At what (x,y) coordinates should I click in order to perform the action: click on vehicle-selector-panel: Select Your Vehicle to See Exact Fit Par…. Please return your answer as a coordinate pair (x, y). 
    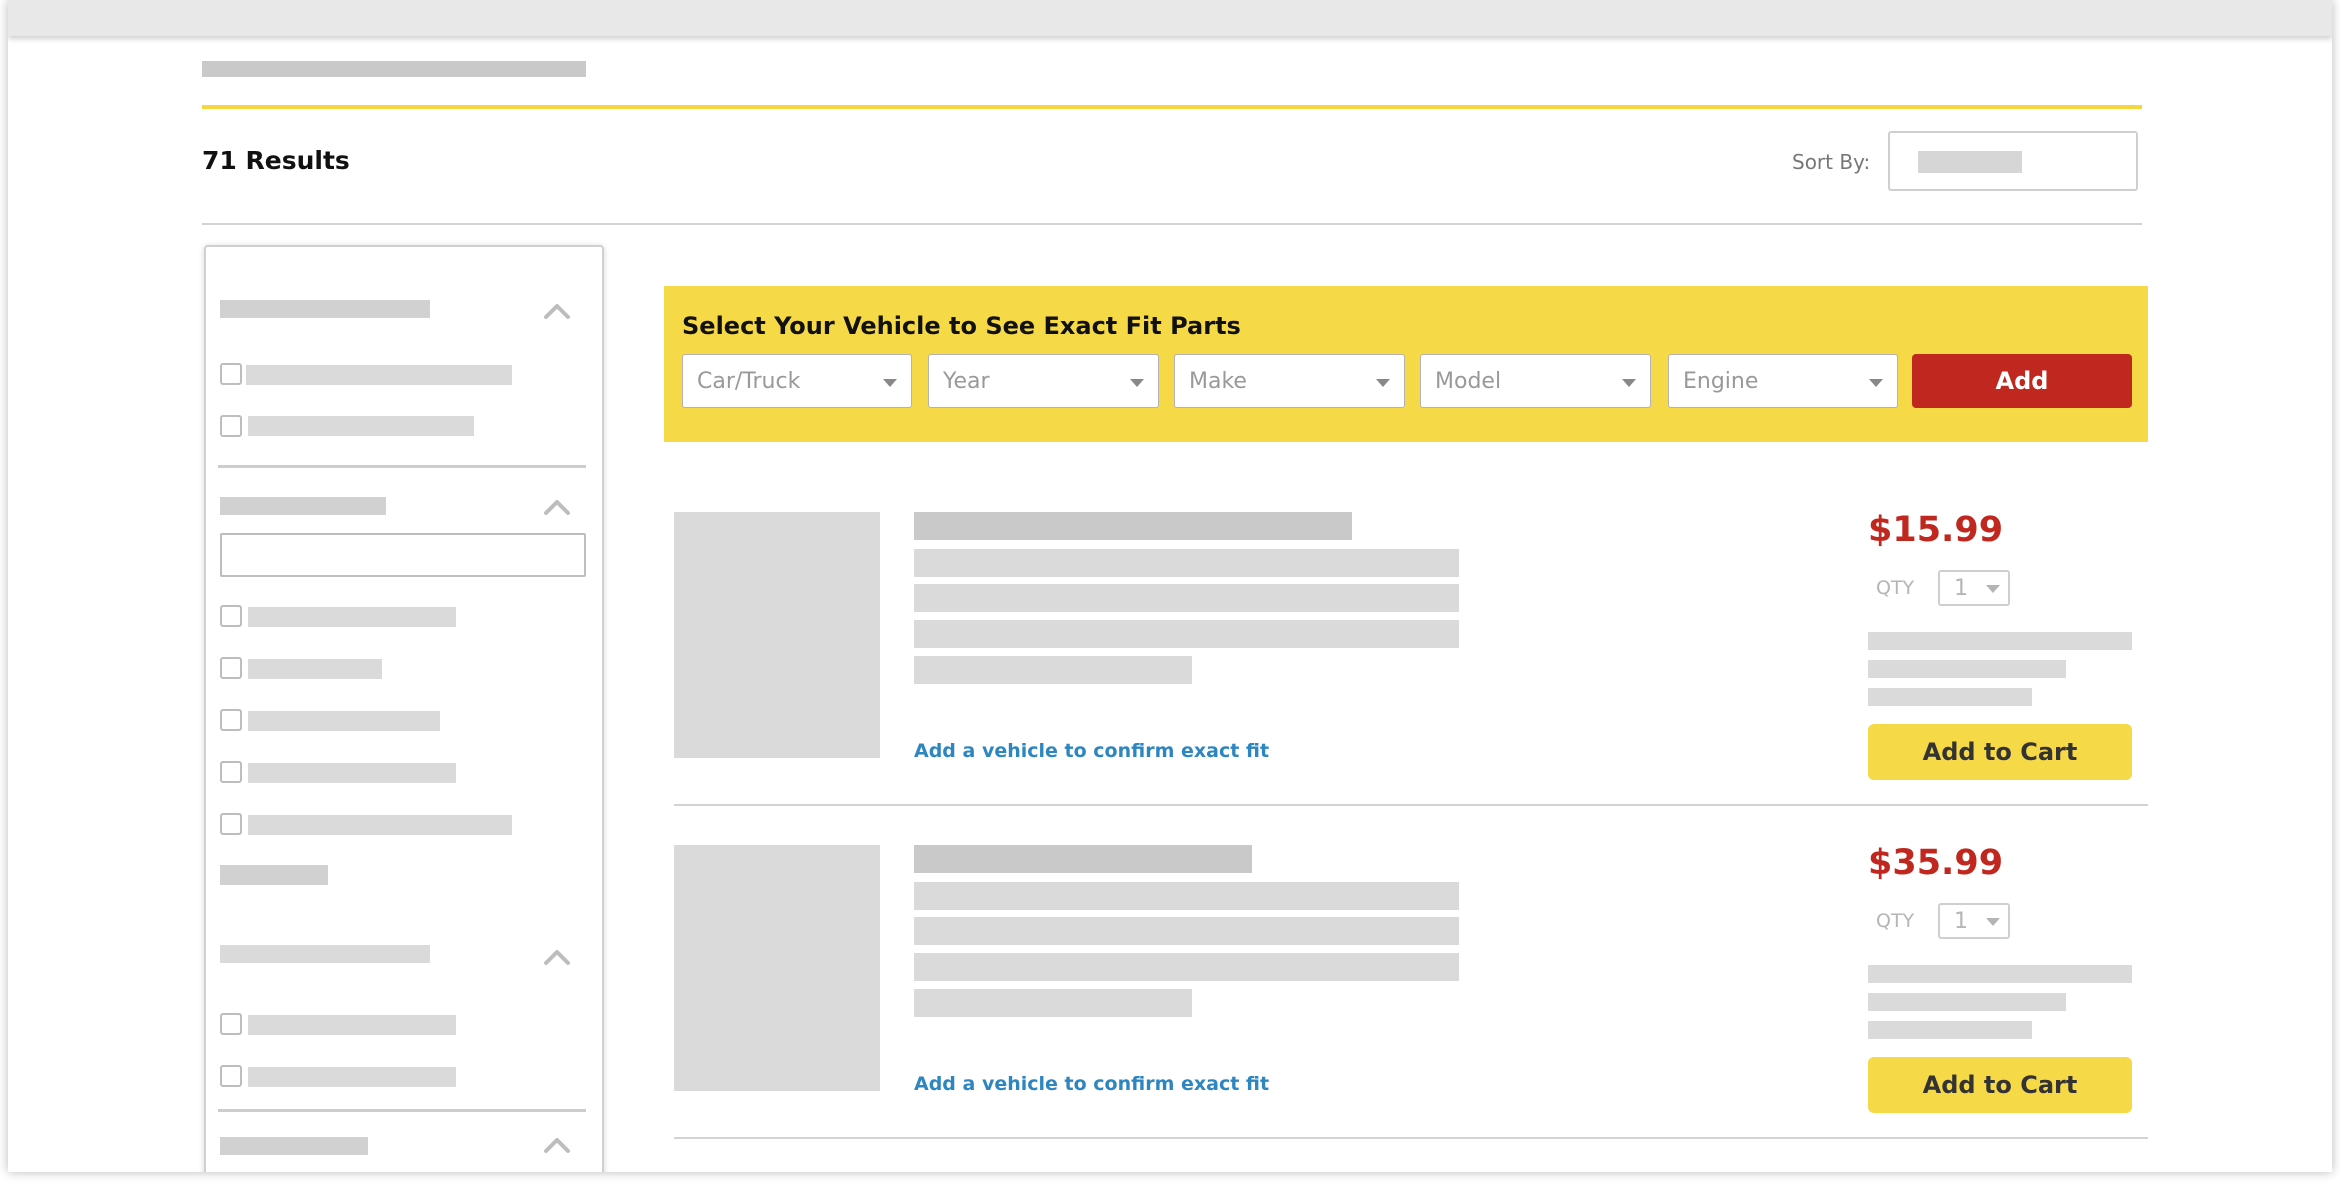
    Looking at the image, I should click on (1406, 364).